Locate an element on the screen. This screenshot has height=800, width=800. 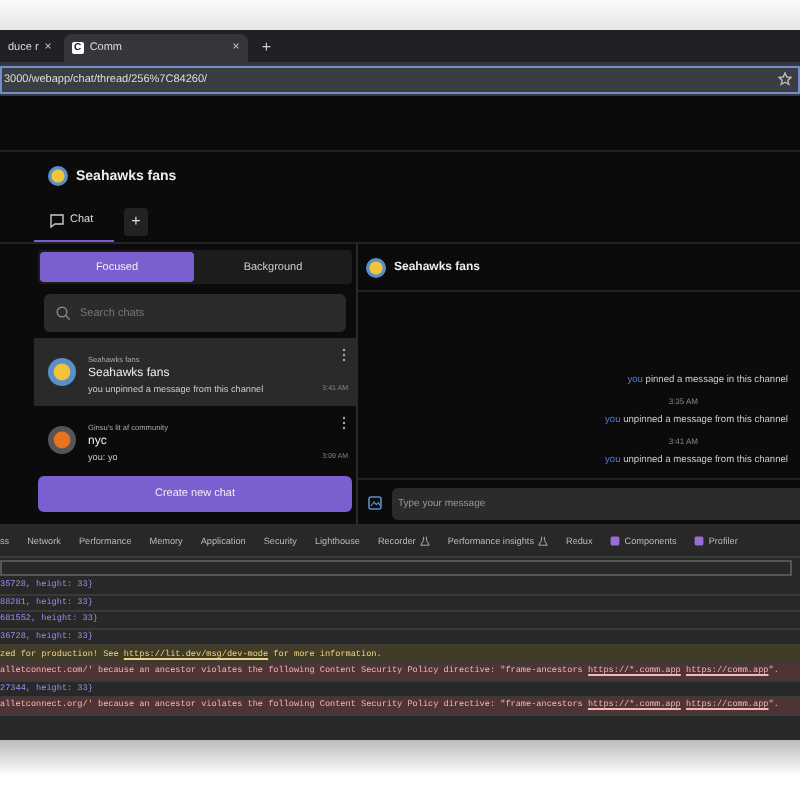
new-tab-button: + is located at coordinates (266, 46).